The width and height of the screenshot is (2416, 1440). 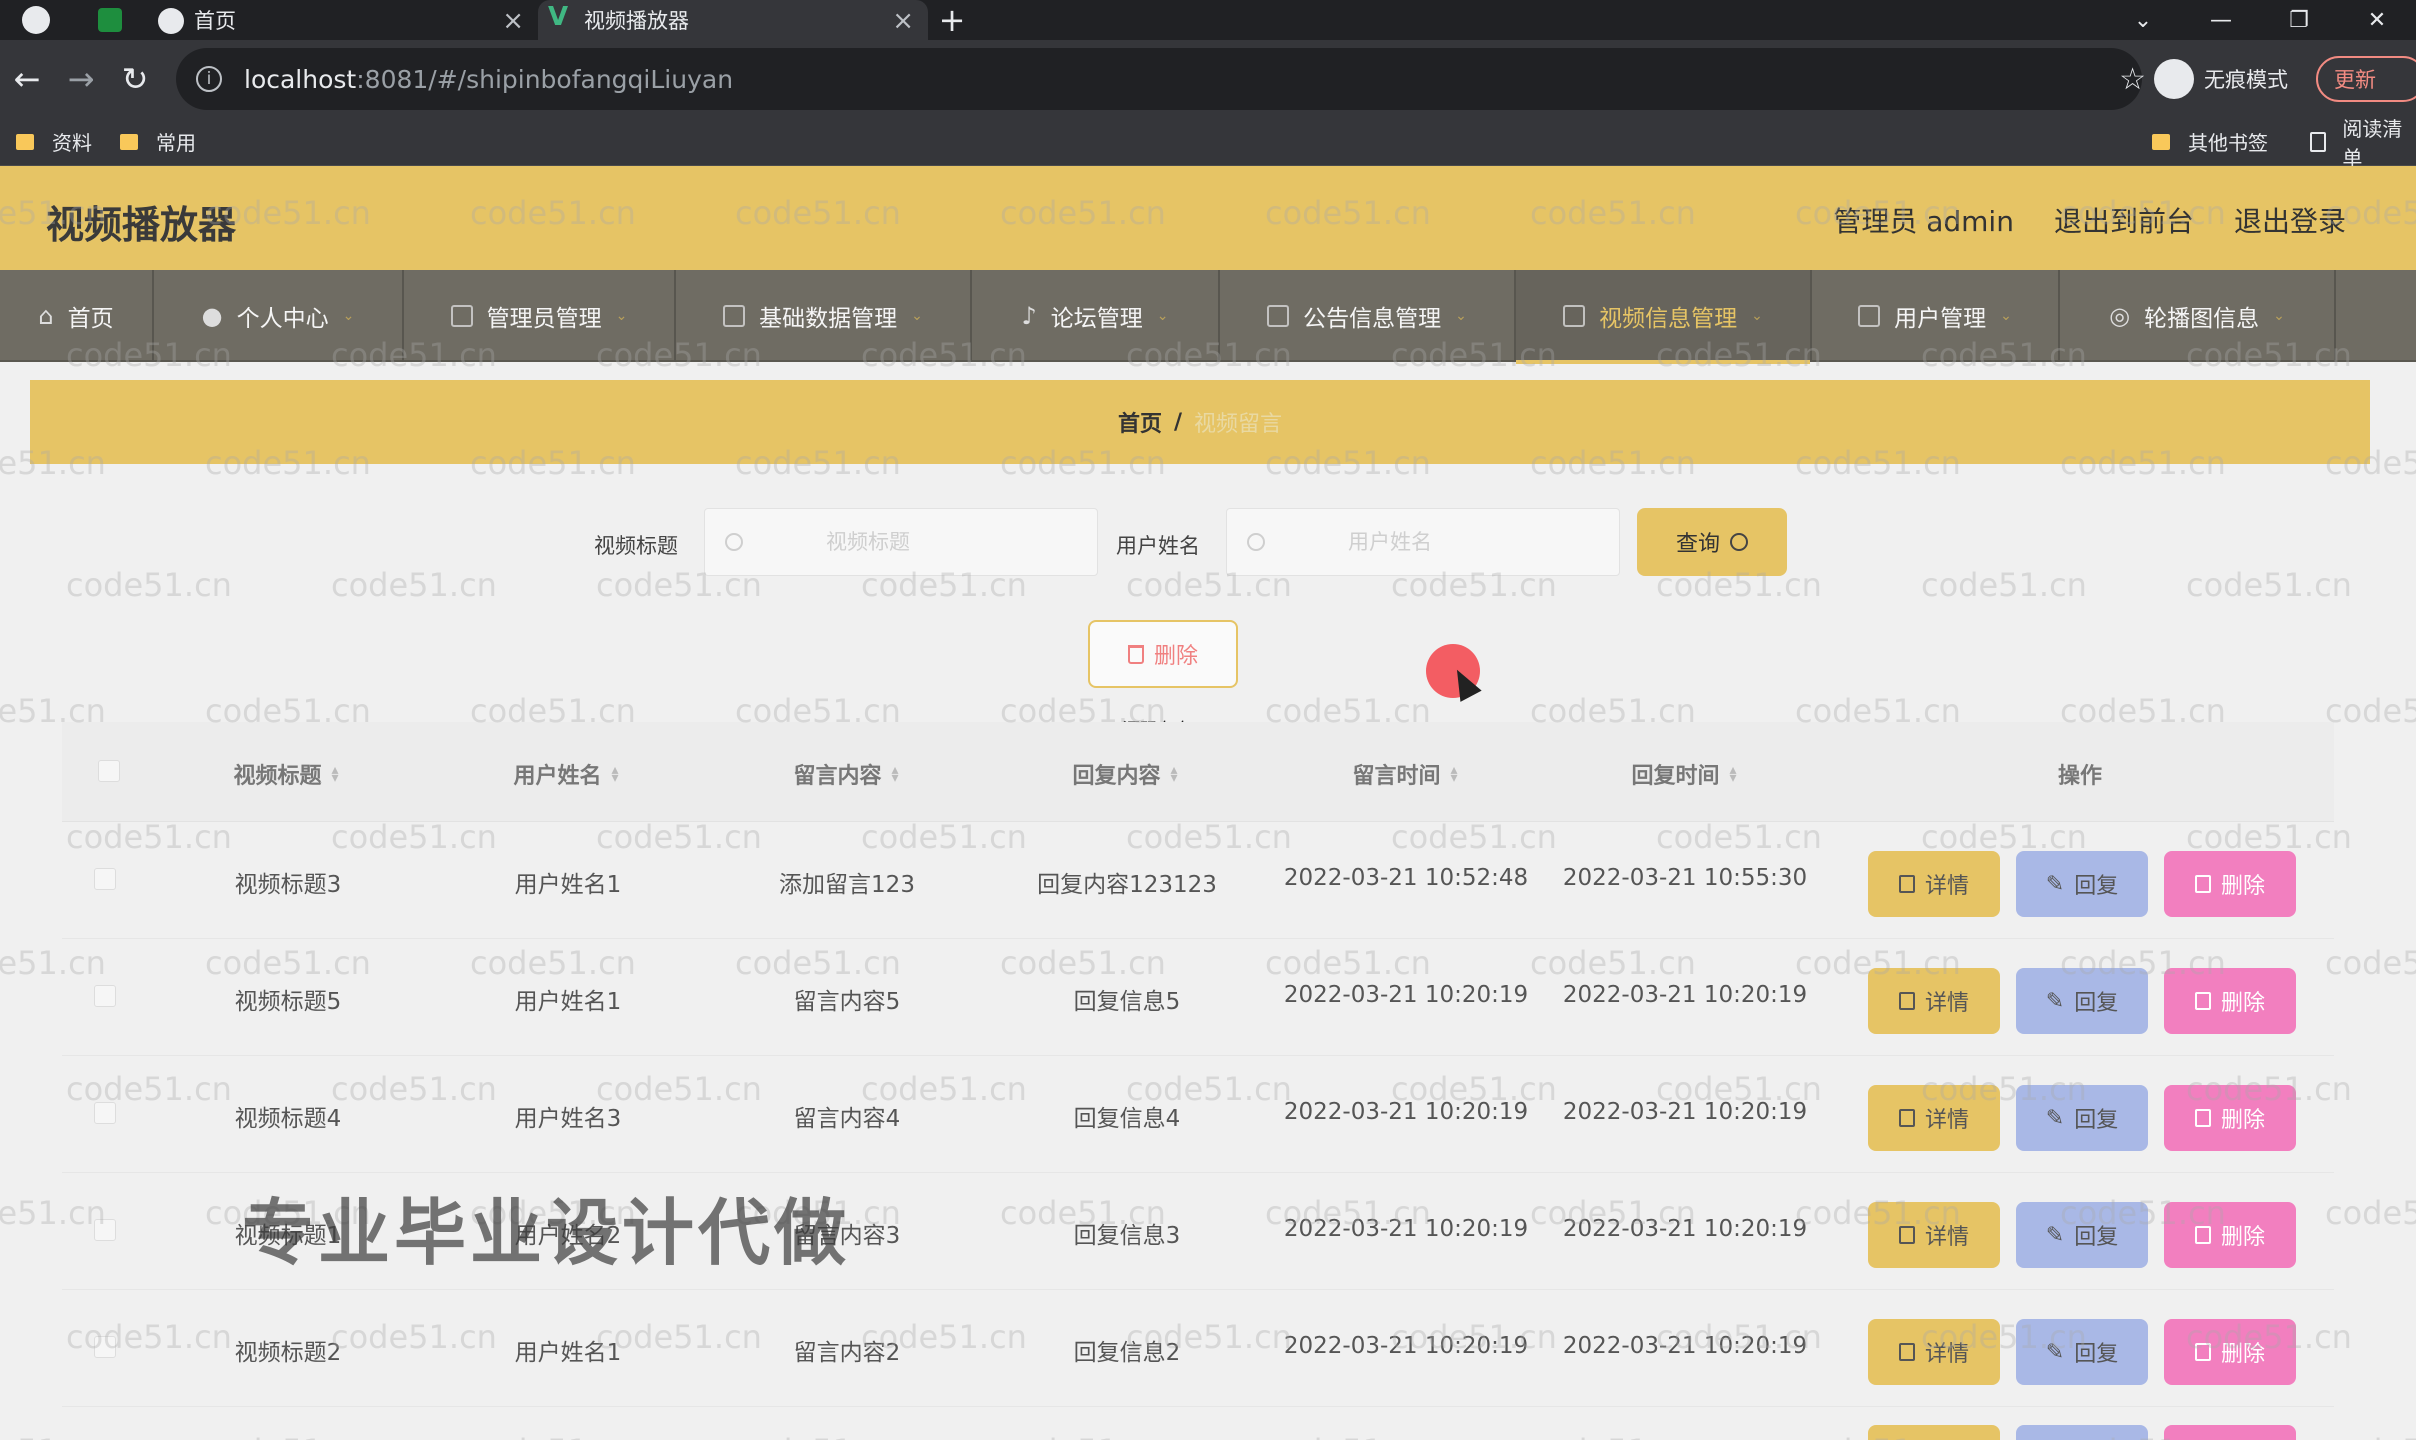 What do you see at coordinates (1404, 774) in the screenshot?
I see `col-msg-time: 留言时间 ▴ ▾` at bounding box center [1404, 774].